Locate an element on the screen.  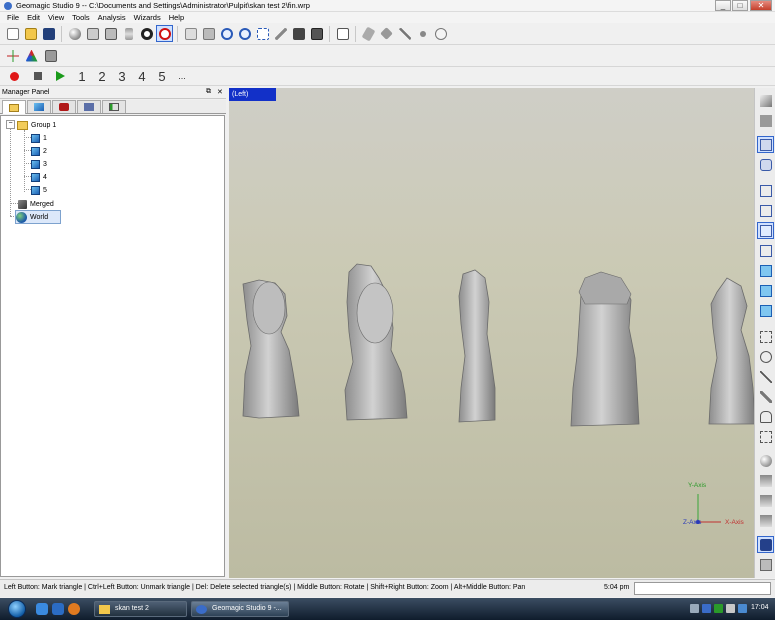
menu-wizards: Wizards is located at coordinates (147, 17).